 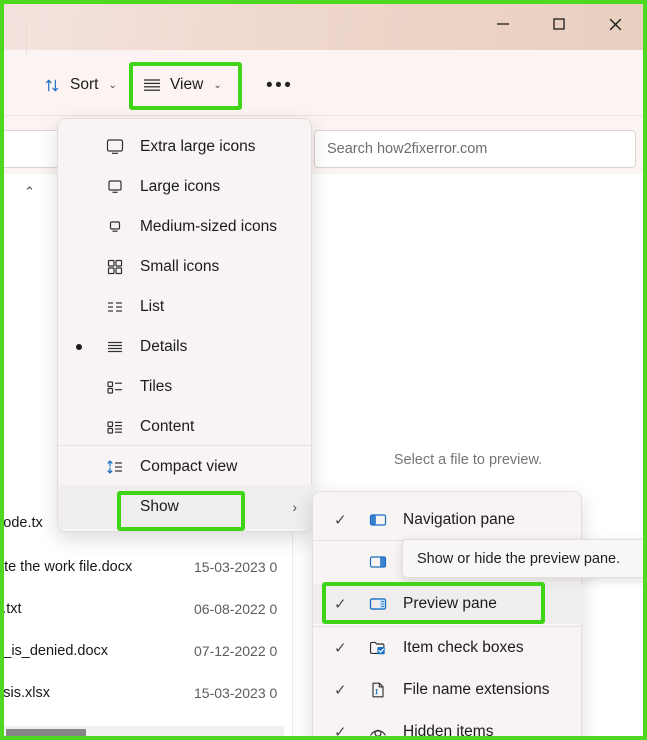 What do you see at coordinates (148, 693) in the screenshot?
I see `table-row: ysis.xlsx 15-03-2023 0` at bounding box center [148, 693].